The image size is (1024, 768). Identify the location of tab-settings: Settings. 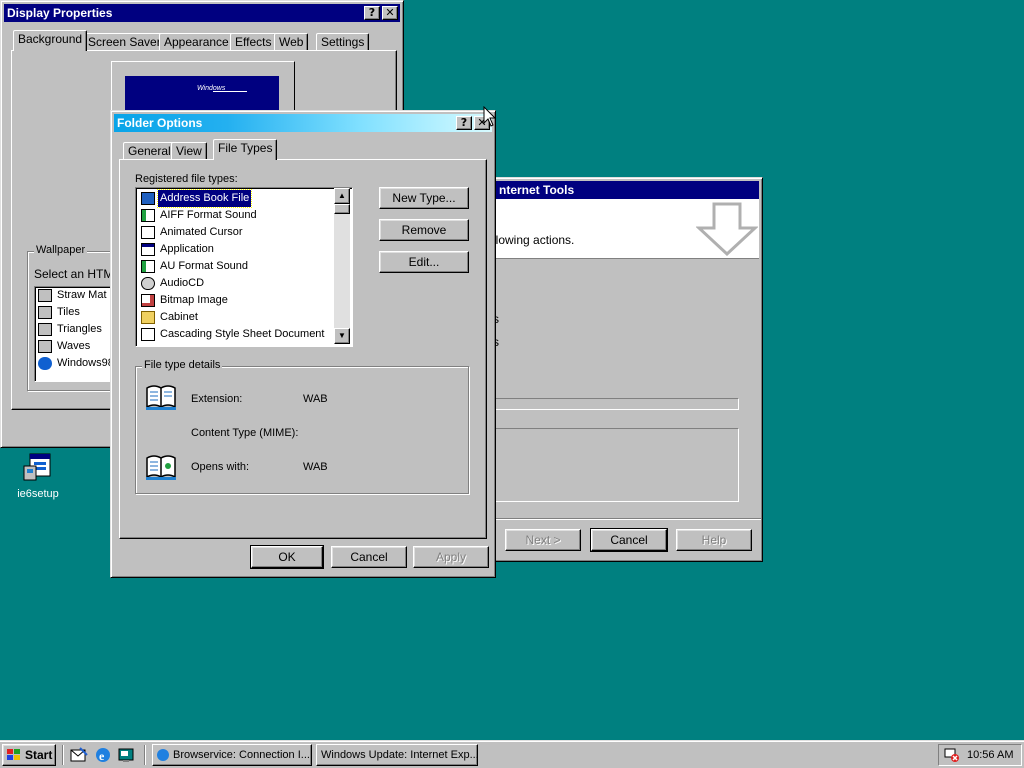
(343, 42).